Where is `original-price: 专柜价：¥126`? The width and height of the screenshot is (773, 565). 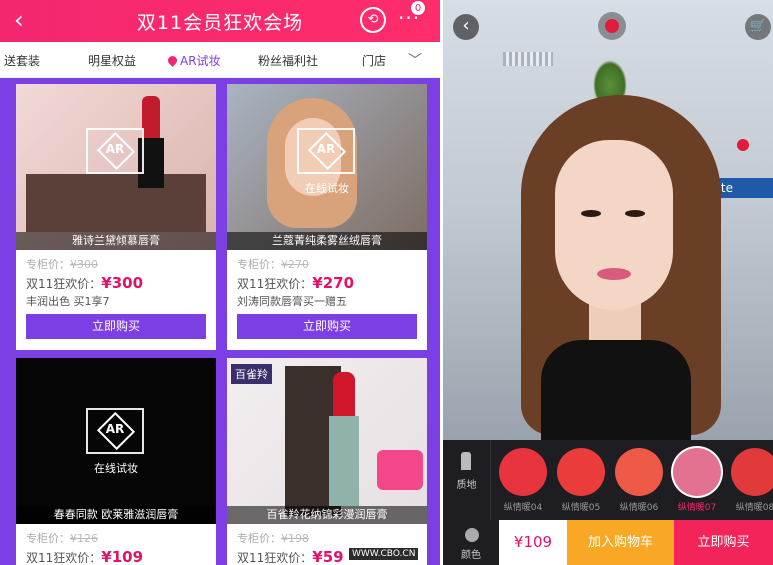 original-price: 专柜价：¥126 is located at coordinates (62, 538).